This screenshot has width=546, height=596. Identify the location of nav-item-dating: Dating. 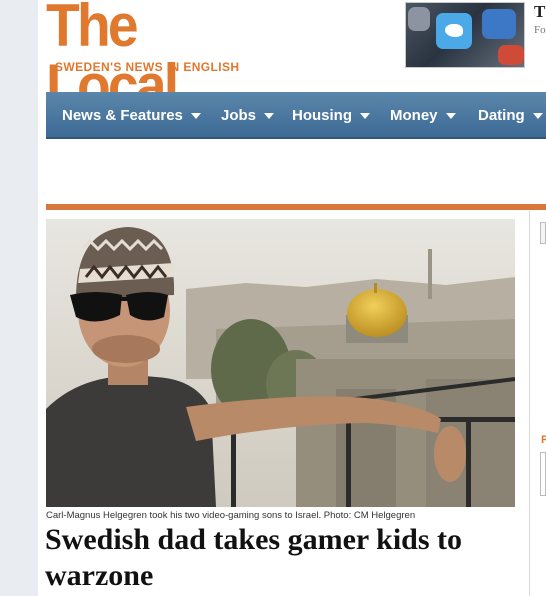
(510, 115).